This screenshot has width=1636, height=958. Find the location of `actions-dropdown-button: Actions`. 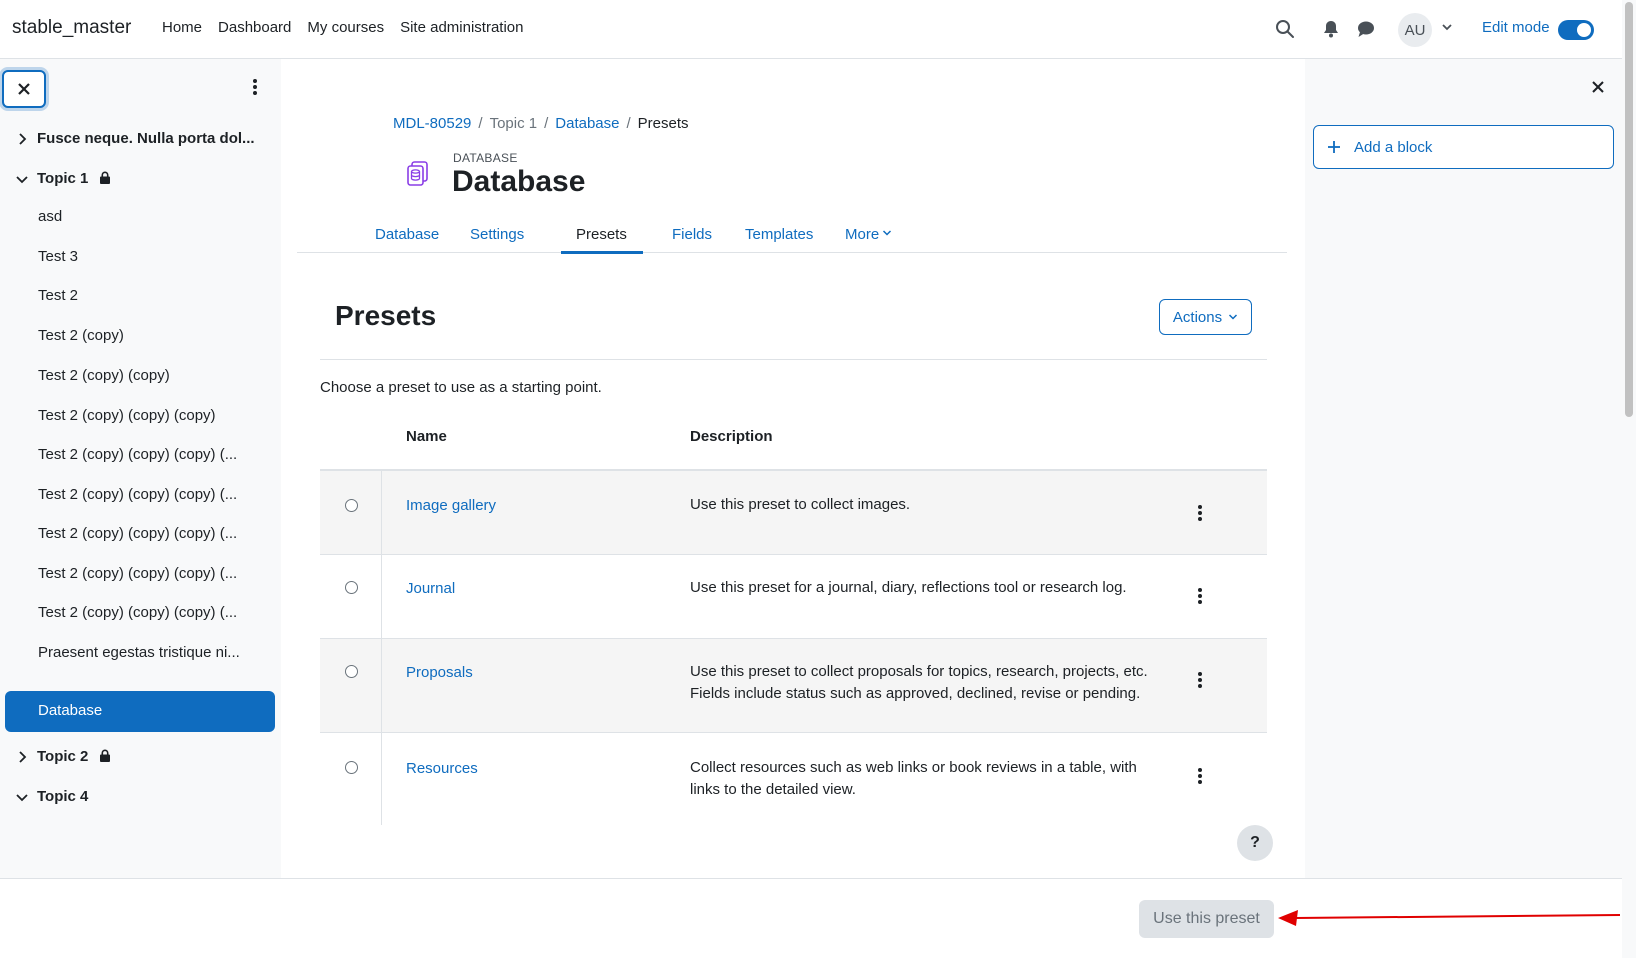

actions-dropdown-button: Actions is located at coordinates (1205, 317).